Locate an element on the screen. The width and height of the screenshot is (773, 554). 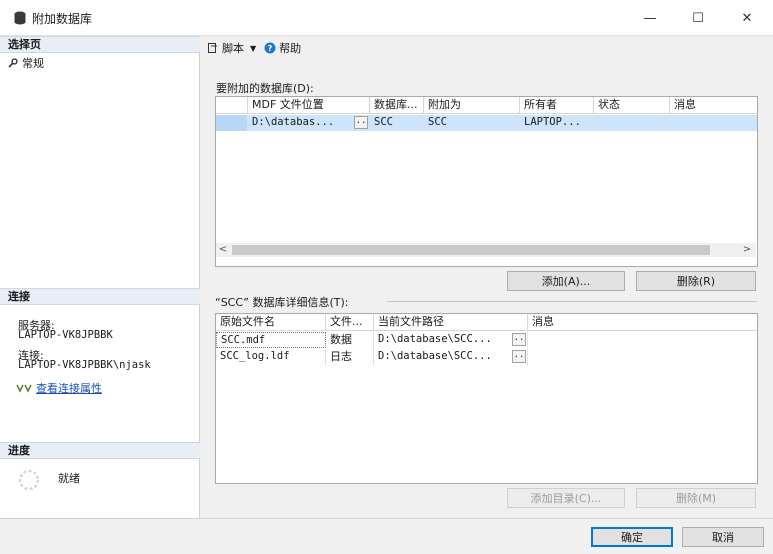
col-mdf-location: MDF 文件位置 is located at coordinates (309, 105).